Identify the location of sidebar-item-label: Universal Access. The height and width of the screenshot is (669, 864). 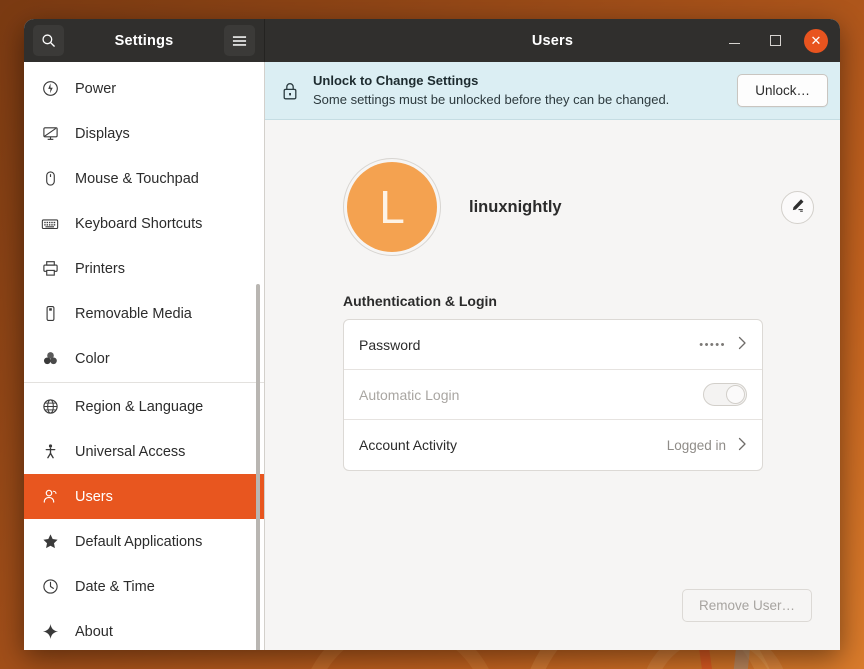
(130, 451).